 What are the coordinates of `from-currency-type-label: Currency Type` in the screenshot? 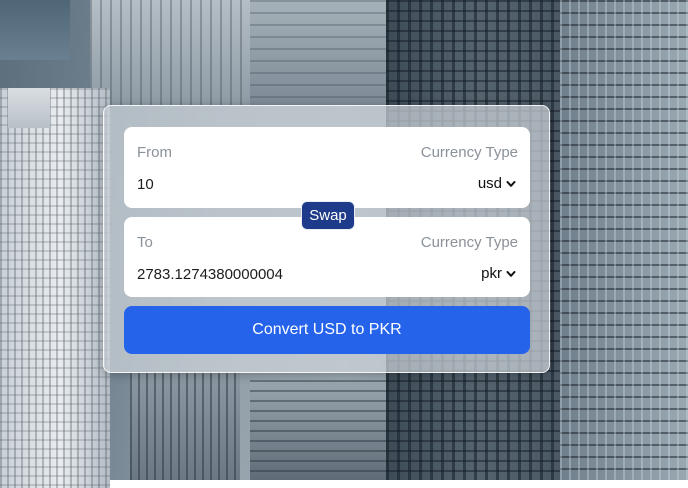 It's located at (469, 152).